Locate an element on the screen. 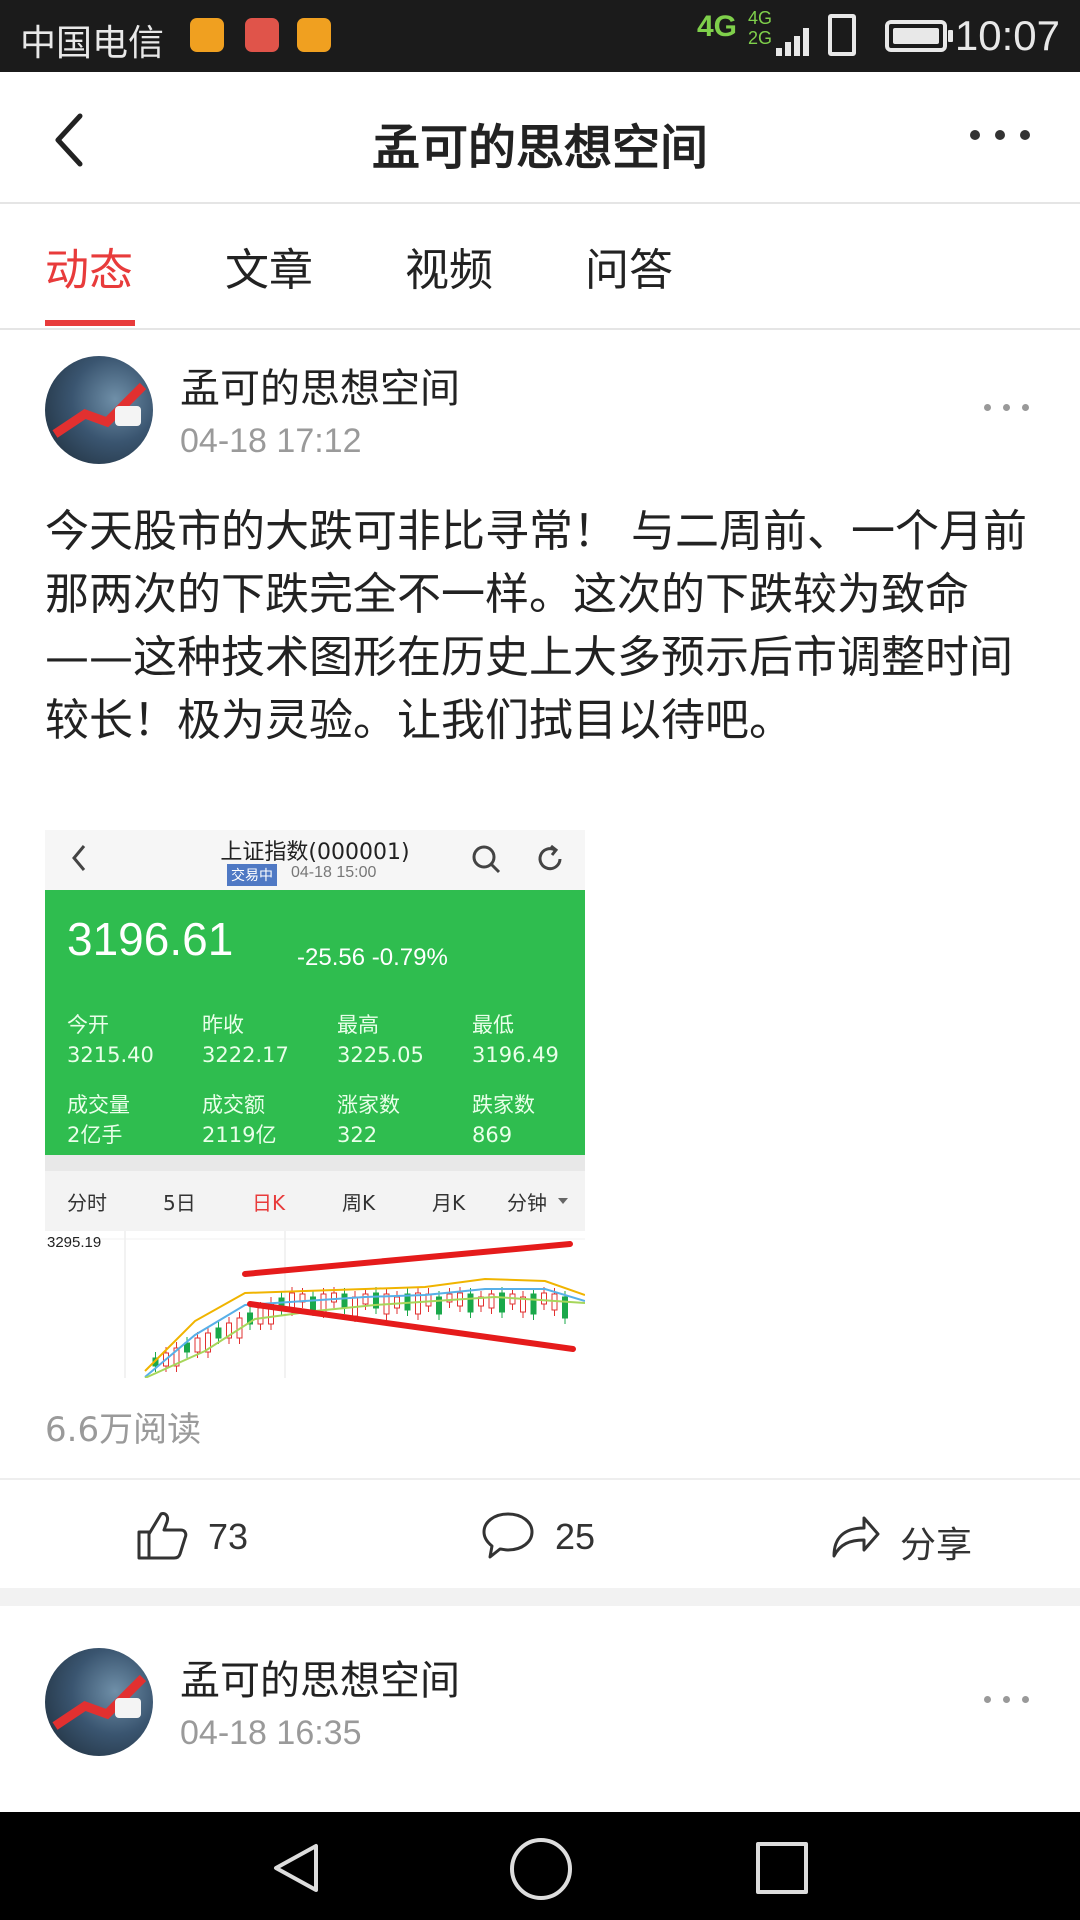 The height and width of the screenshot is (1920, 1080). chart-tab: 分时 is located at coordinates (87, 1203).